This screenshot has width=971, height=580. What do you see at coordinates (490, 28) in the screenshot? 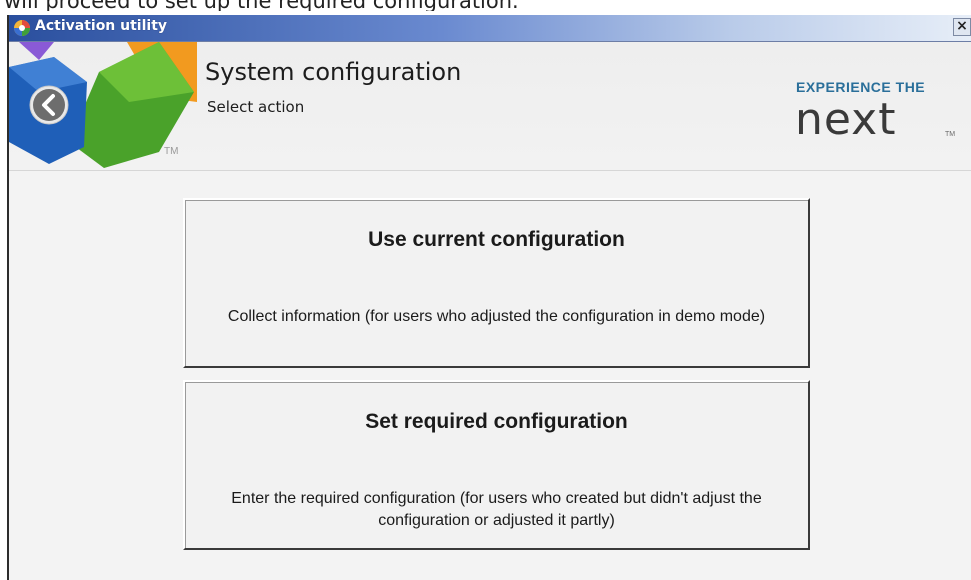
I see `title-bar: Activation utility ×` at bounding box center [490, 28].